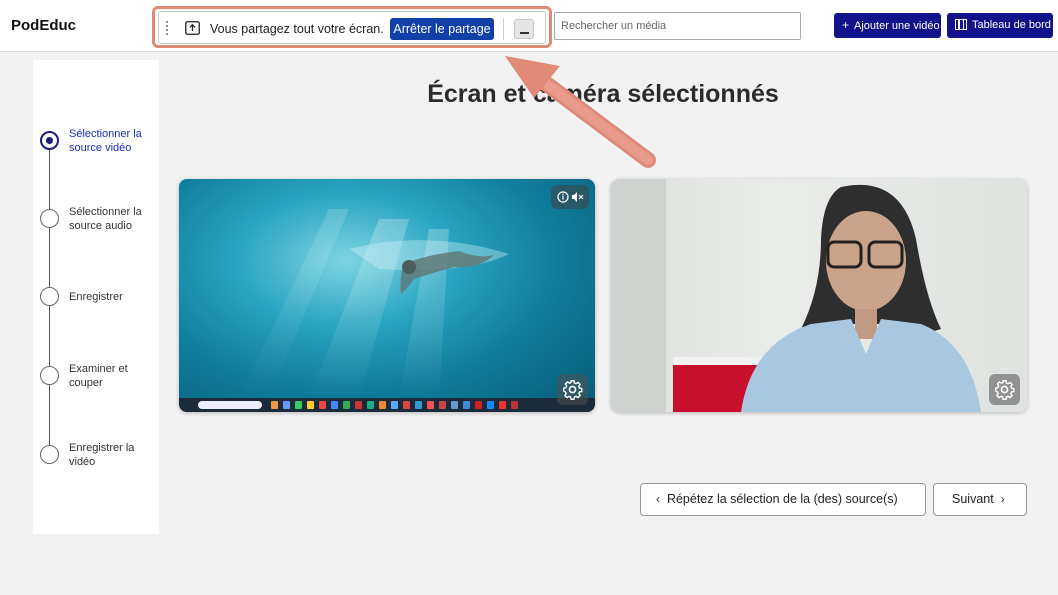 This screenshot has height=595, width=1058. Describe the element at coordinates (503, 29) in the screenshot. I see `divider` at that location.